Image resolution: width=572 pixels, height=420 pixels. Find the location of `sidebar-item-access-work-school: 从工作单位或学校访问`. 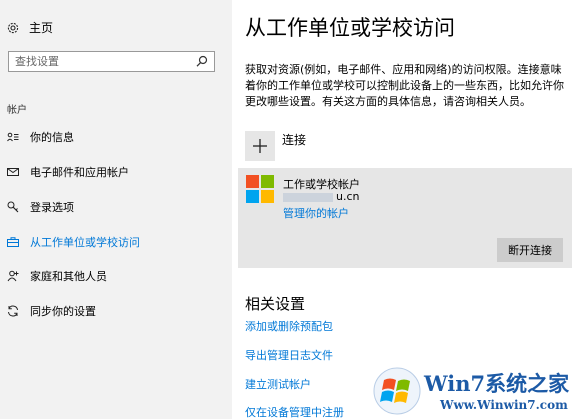

sidebar-item-access-work-school: 从工作单位或学校访问 is located at coordinates (116, 242).